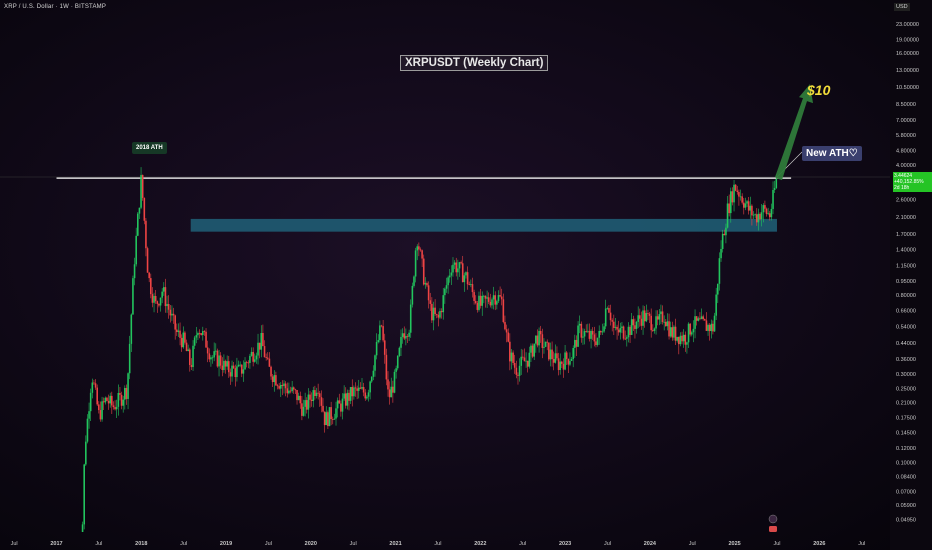 This screenshot has height=550, width=932. Describe the element at coordinates (906, 344) in the screenshot. I see `y-tick-label: 0.44000` at that location.